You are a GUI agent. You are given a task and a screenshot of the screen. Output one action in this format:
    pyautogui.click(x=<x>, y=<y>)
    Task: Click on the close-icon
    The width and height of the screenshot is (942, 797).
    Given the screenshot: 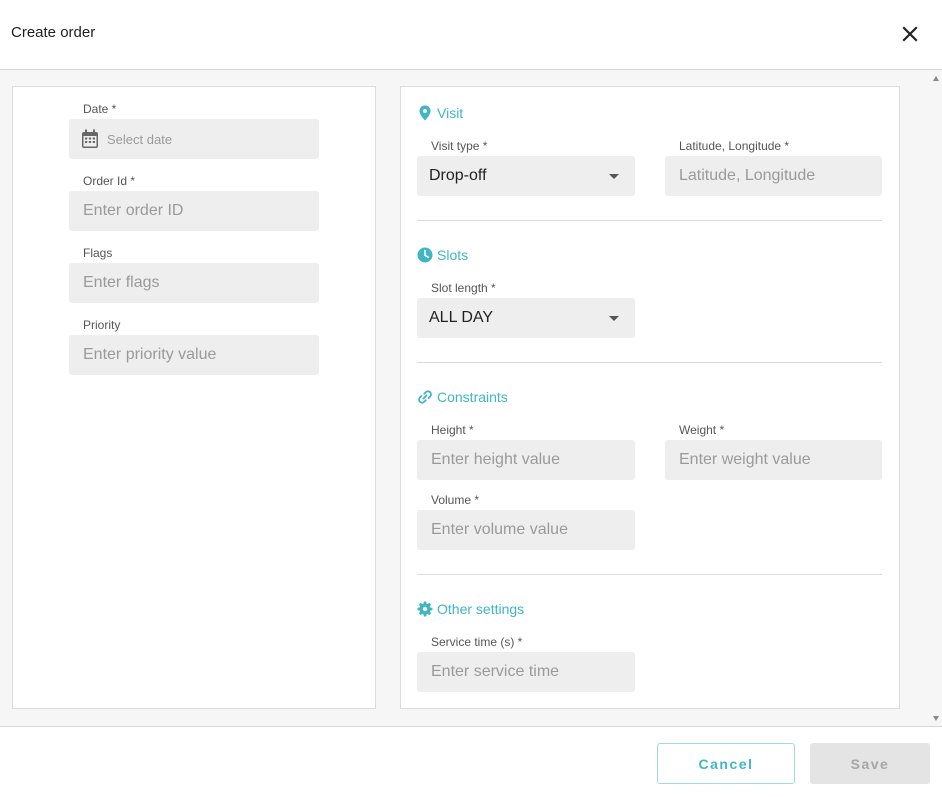 What is the action you would take?
    pyautogui.click(x=909, y=33)
    